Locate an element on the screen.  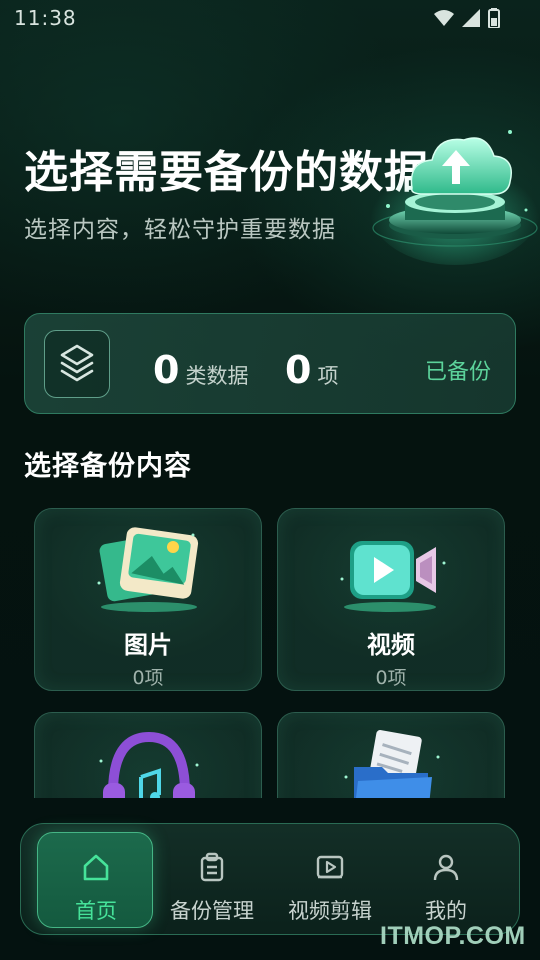
signal-icon is located at coordinates (471, 18).